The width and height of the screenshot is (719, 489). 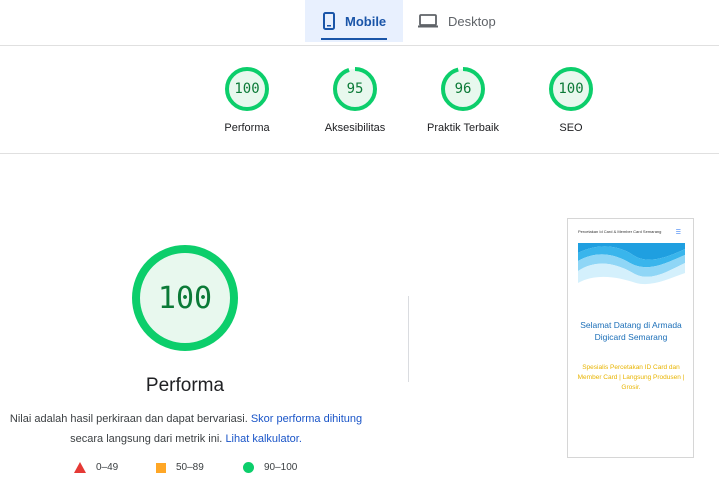 I want to click on legend-range: 90–100, so click(x=281, y=467).